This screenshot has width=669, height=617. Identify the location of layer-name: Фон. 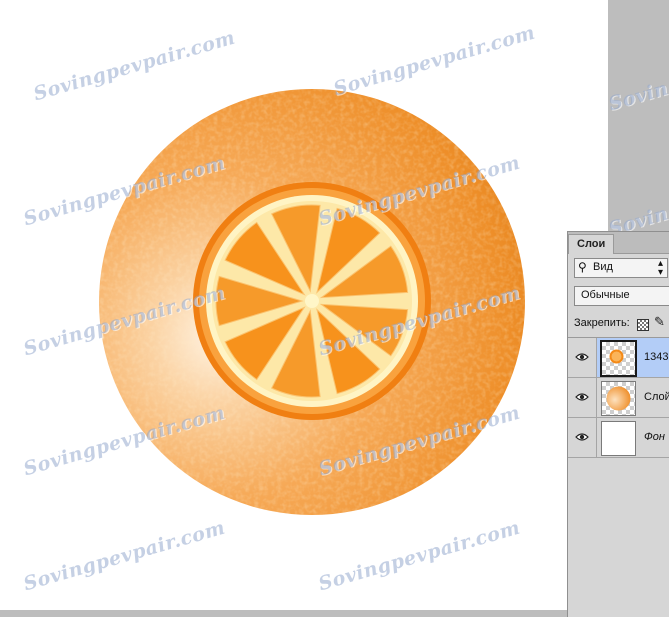
(654, 437).